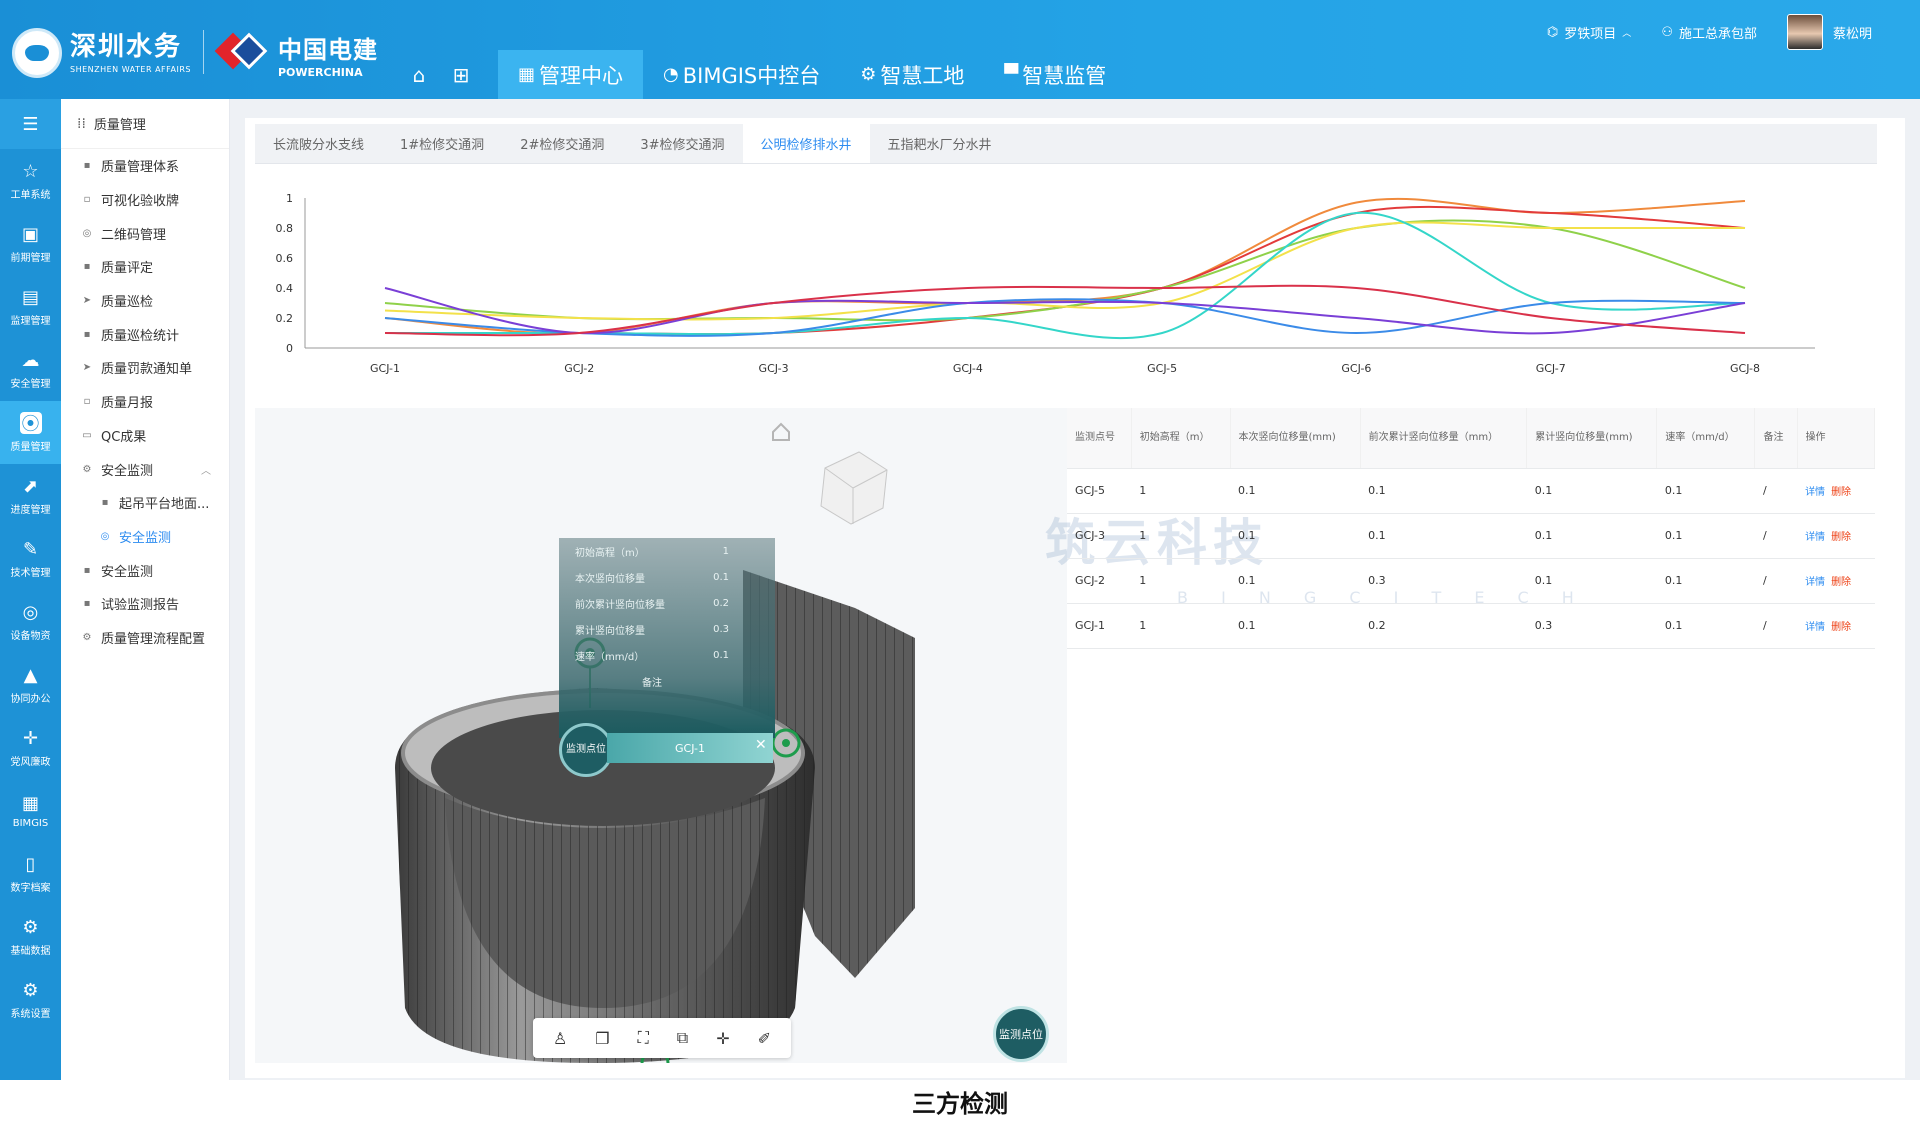 The width and height of the screenshot is (1920, 1130). I want to click on rail-item: ☁ 安全管理, so click(30, 369).